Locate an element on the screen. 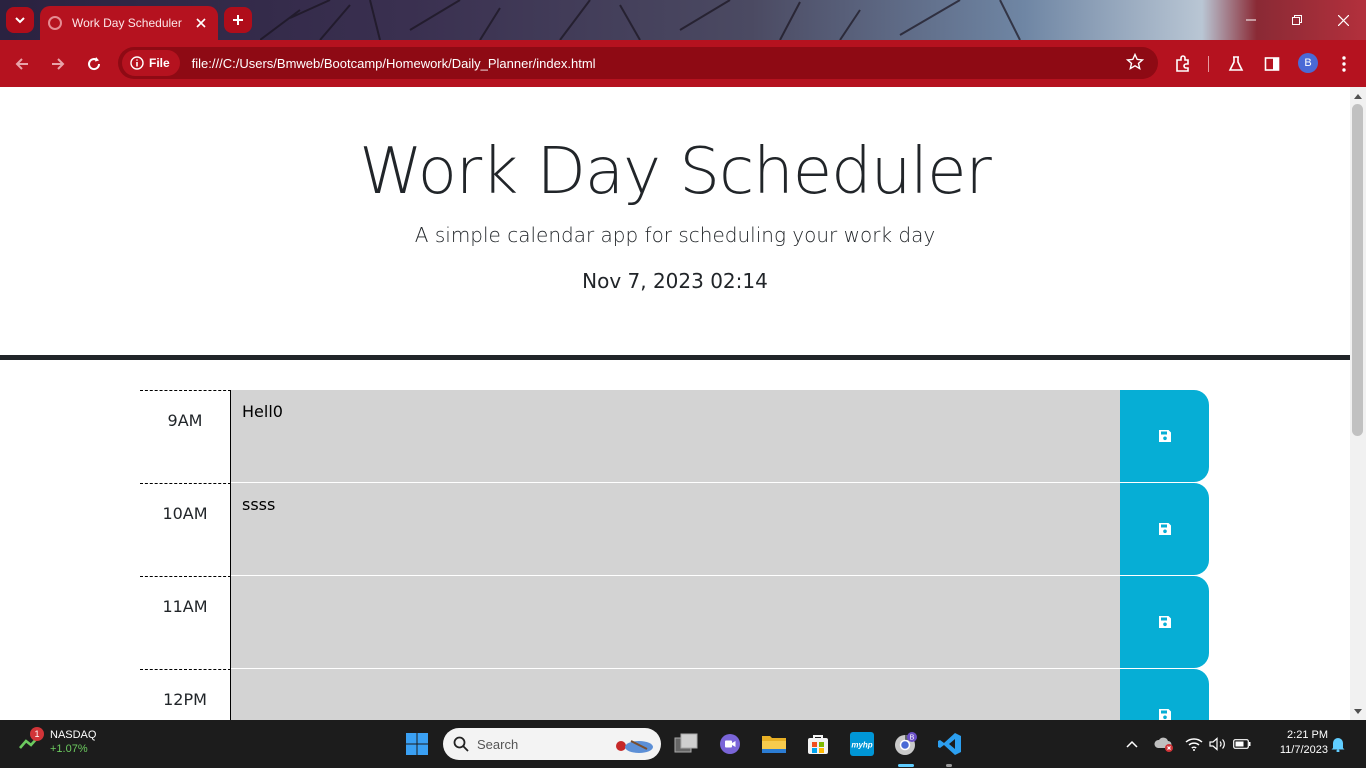 This screenshot has width=1366, height=768. notifications-button is located at coordinates (1338, 744).